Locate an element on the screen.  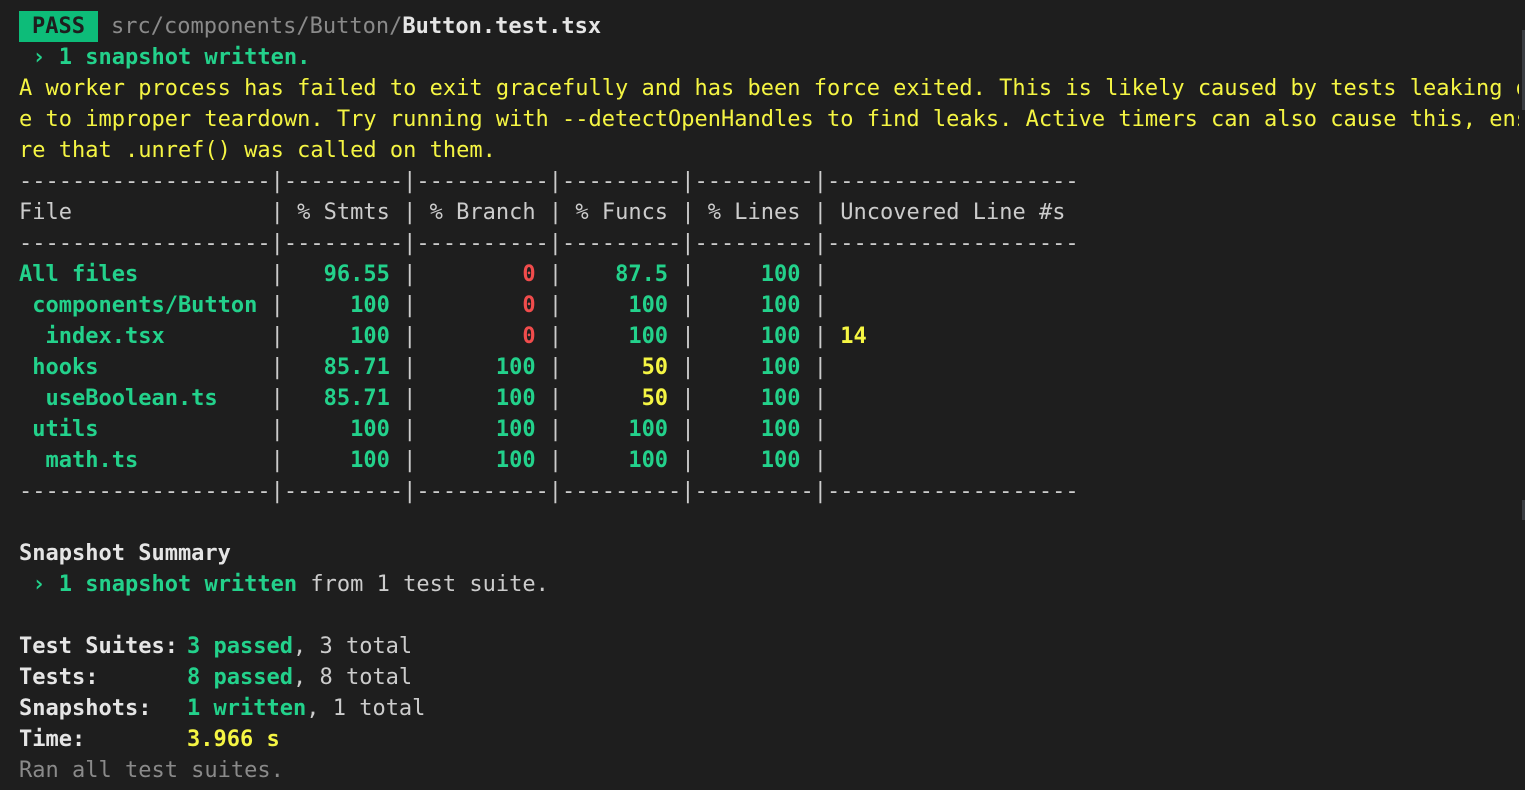
coverage-file-name: useBoolean.ts is located at coordinates (145, 398).